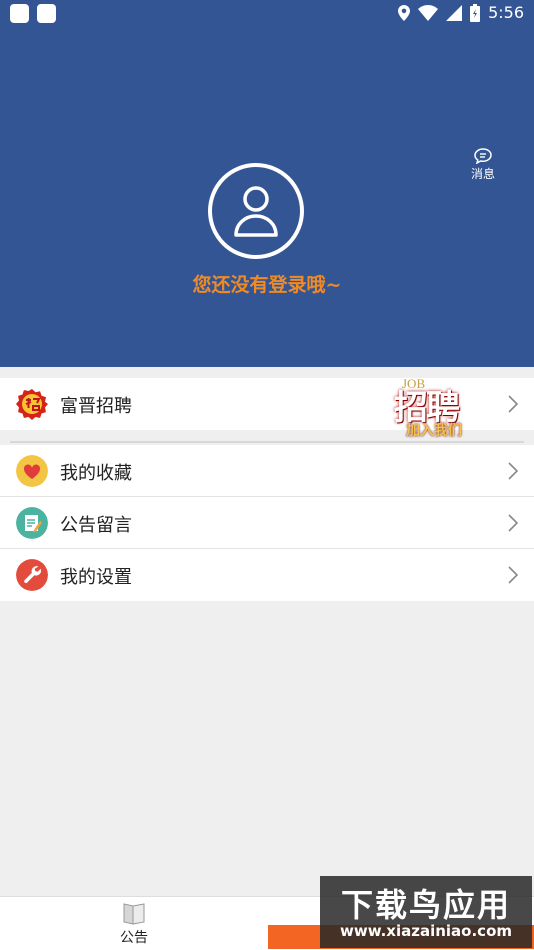 This screenshot has height=950, width=534. What do you see at coordinates (32, 575) in the screenshot?
I see `wrench-icon` at bounding box center [32, 575].